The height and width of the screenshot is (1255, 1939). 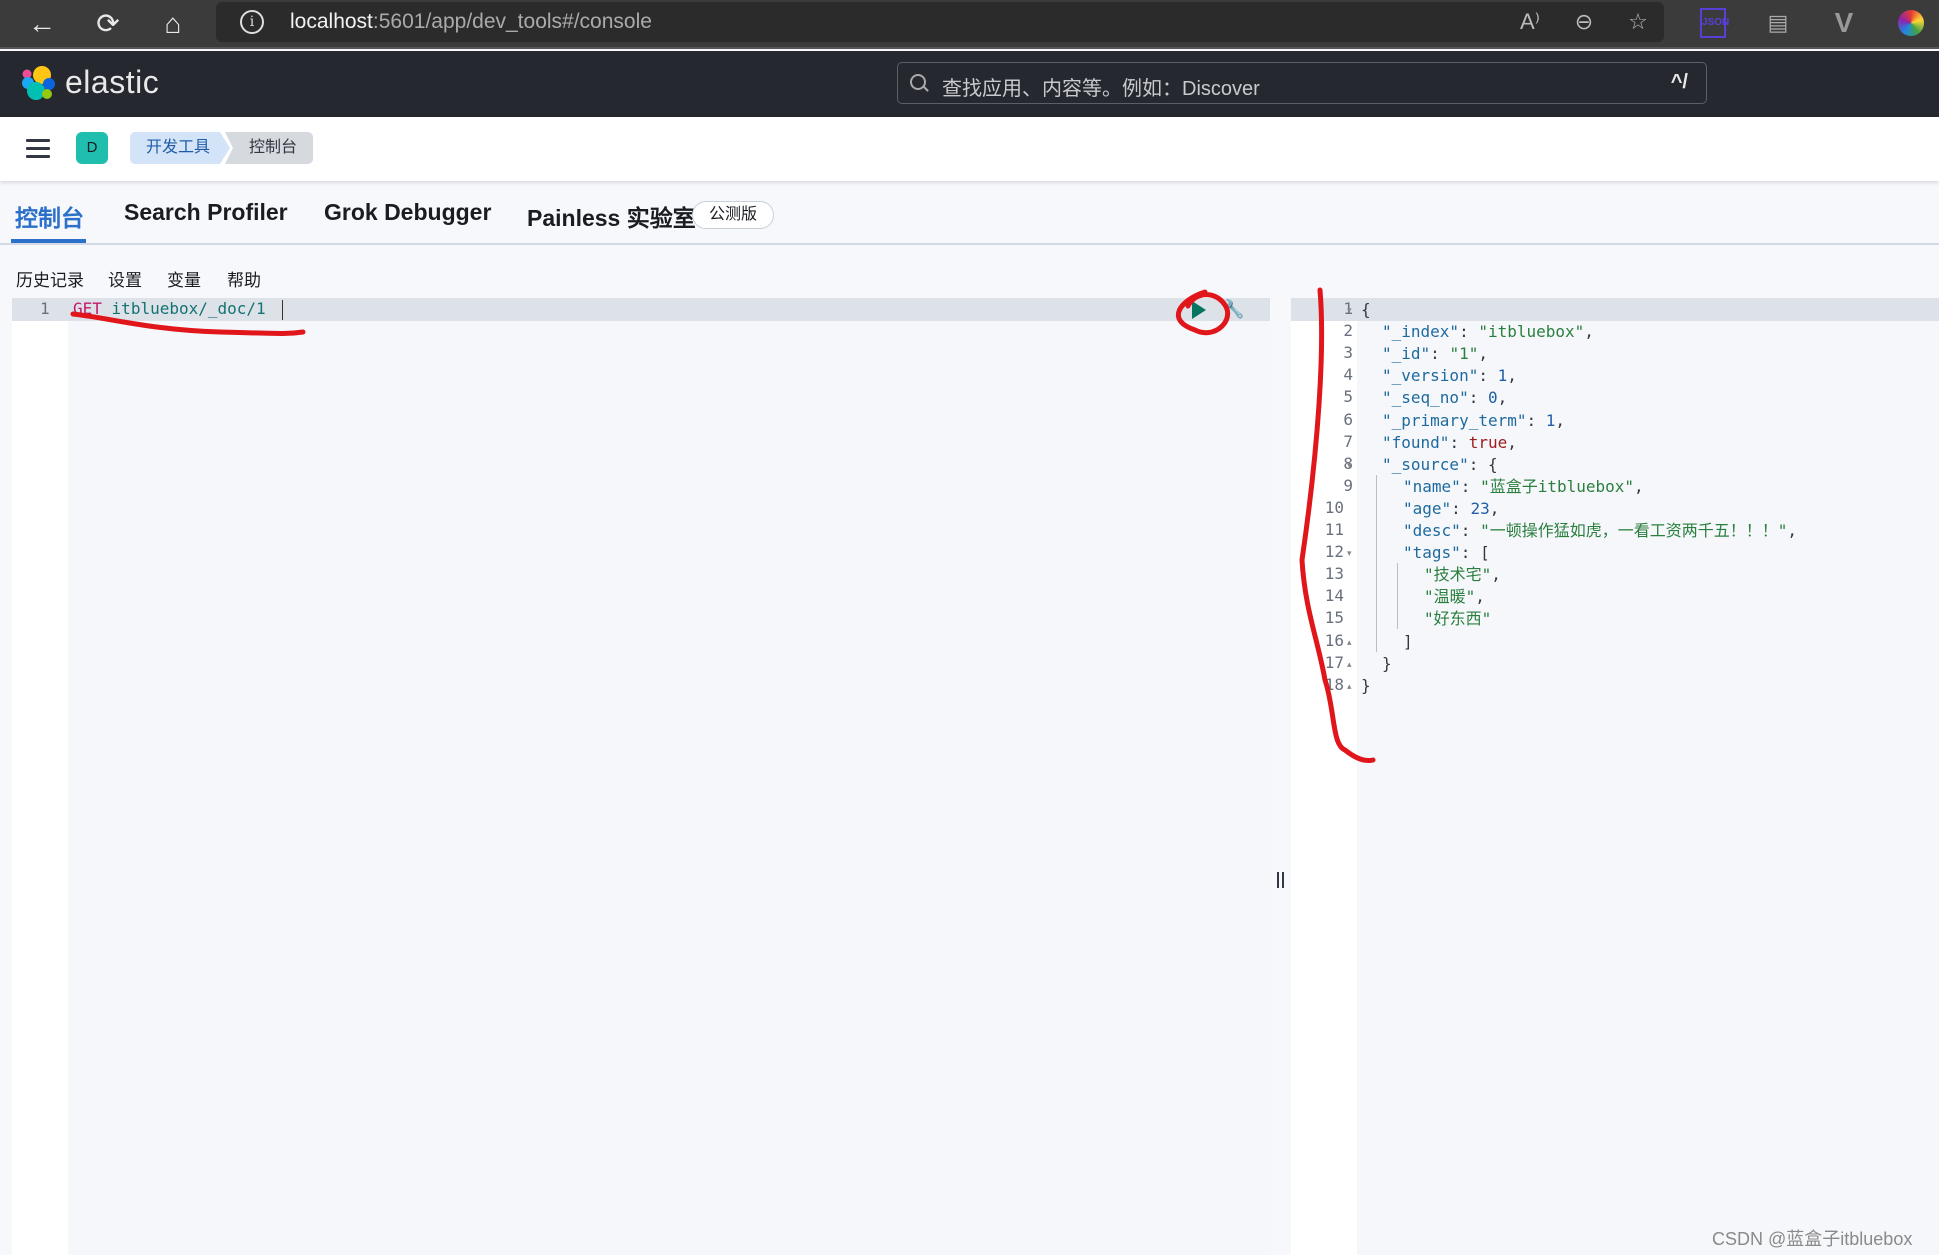 I want to click on response-line: 8 ▾ "_source": {, so click(x=1615, y=465).